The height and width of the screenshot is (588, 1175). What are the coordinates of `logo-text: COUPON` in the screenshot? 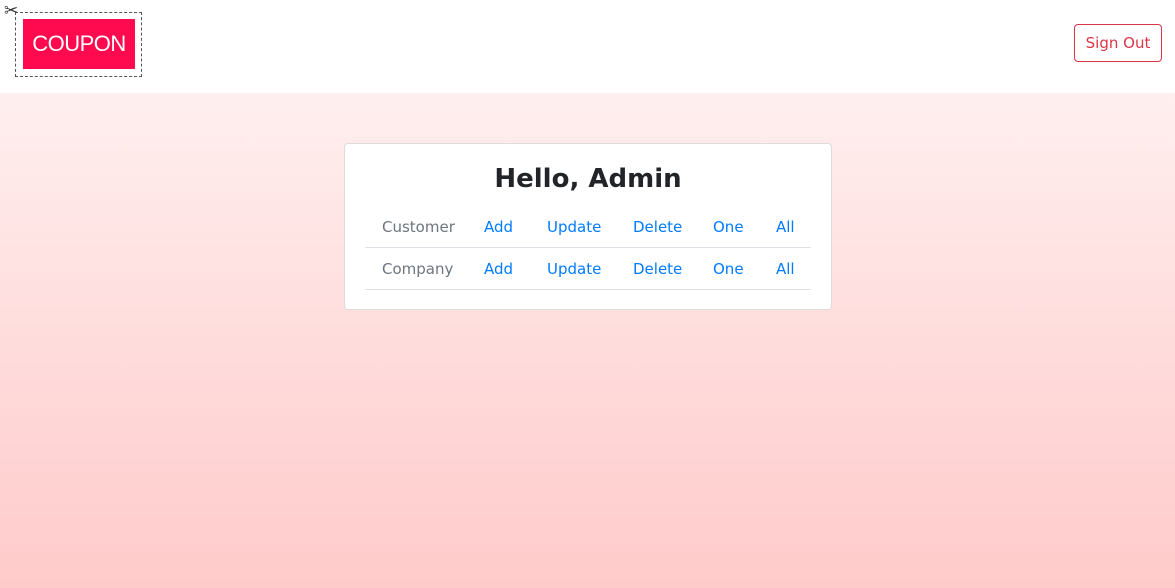 It's located at (79, 44).